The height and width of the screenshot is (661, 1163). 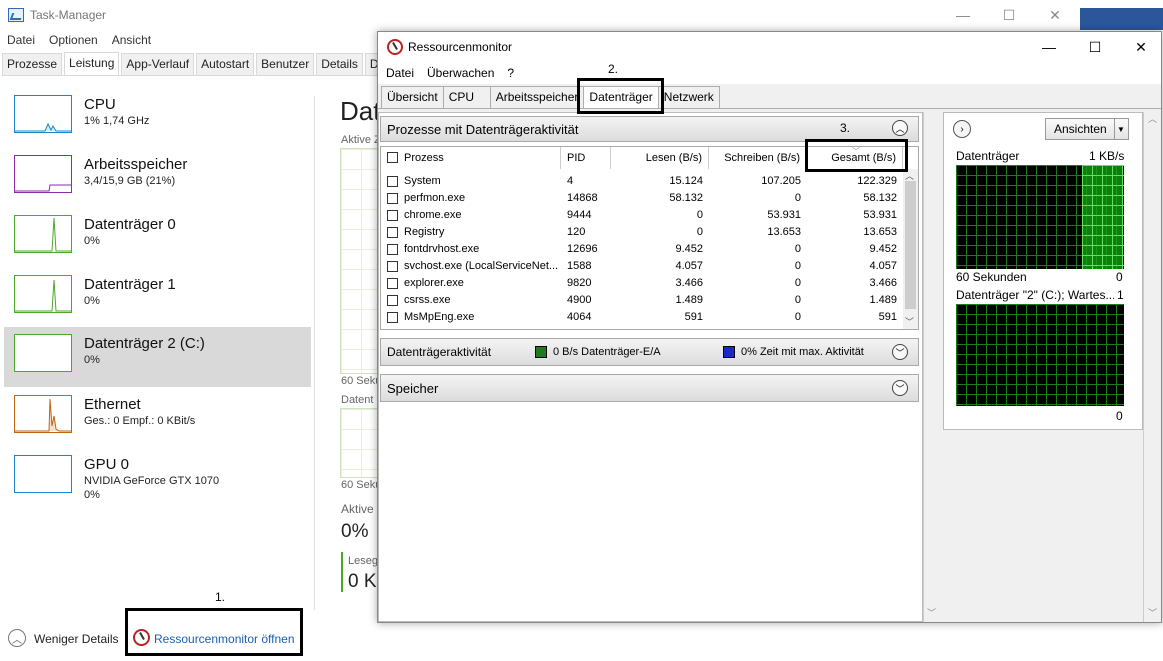 What do you see at coordinates (360, 111) in the screenshot?
I see `page-title: Dat` at bounding box center [360, 111].